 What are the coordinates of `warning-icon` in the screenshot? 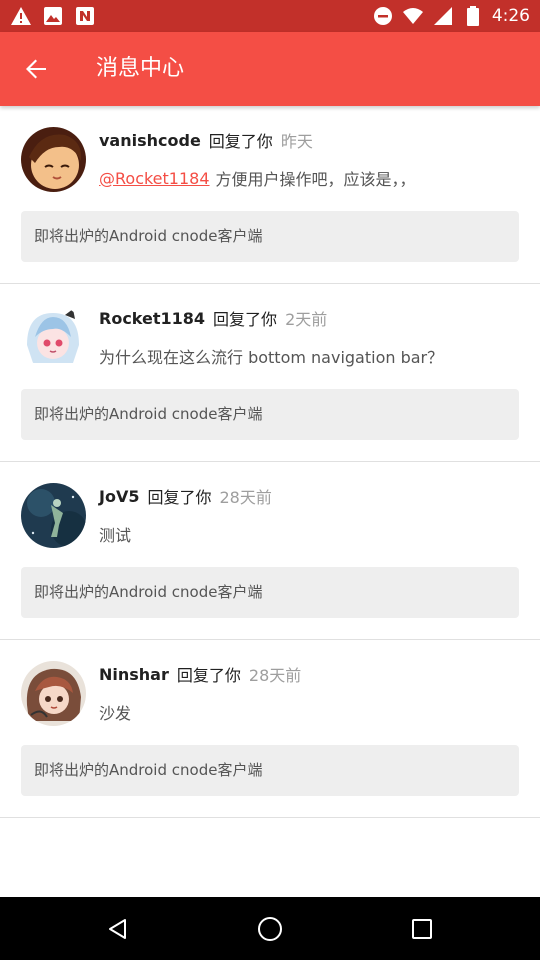 It's located at (21, 16).